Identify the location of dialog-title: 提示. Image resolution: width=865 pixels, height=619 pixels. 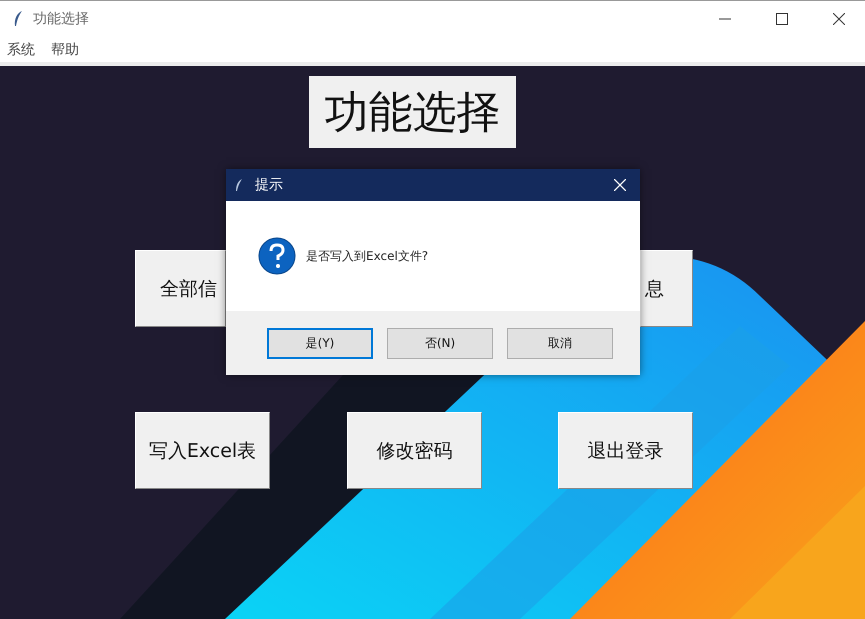
(269, 185).